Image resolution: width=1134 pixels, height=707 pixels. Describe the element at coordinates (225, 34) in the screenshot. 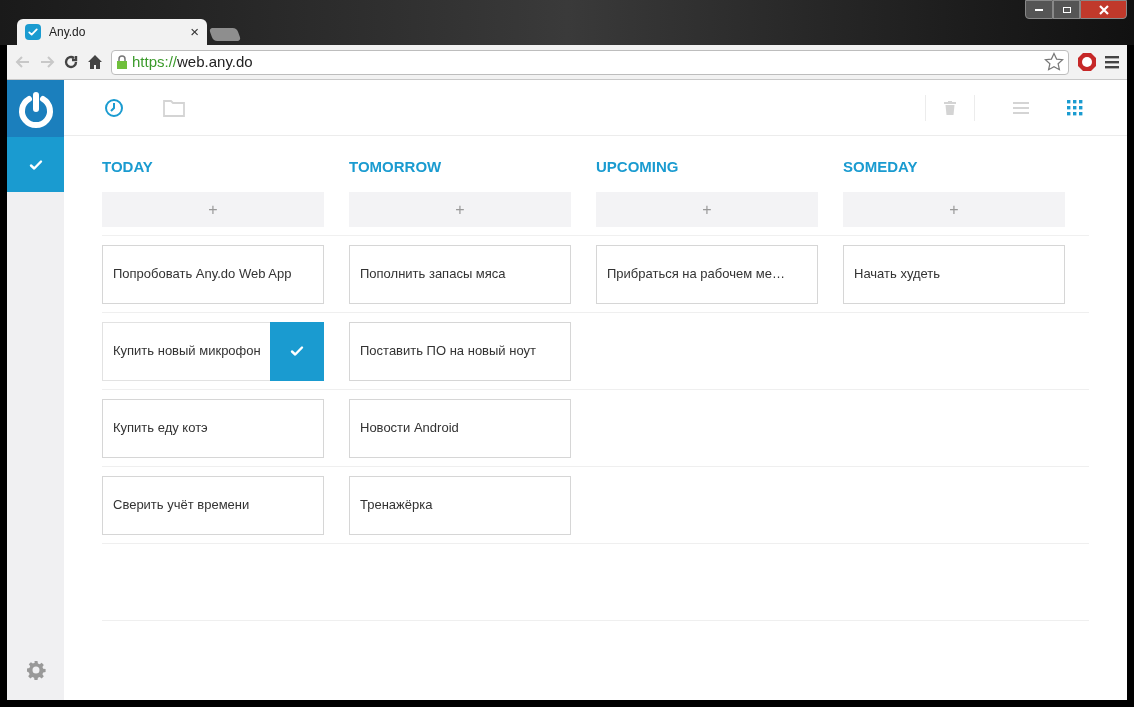

I see `new-tab-button` at that location.